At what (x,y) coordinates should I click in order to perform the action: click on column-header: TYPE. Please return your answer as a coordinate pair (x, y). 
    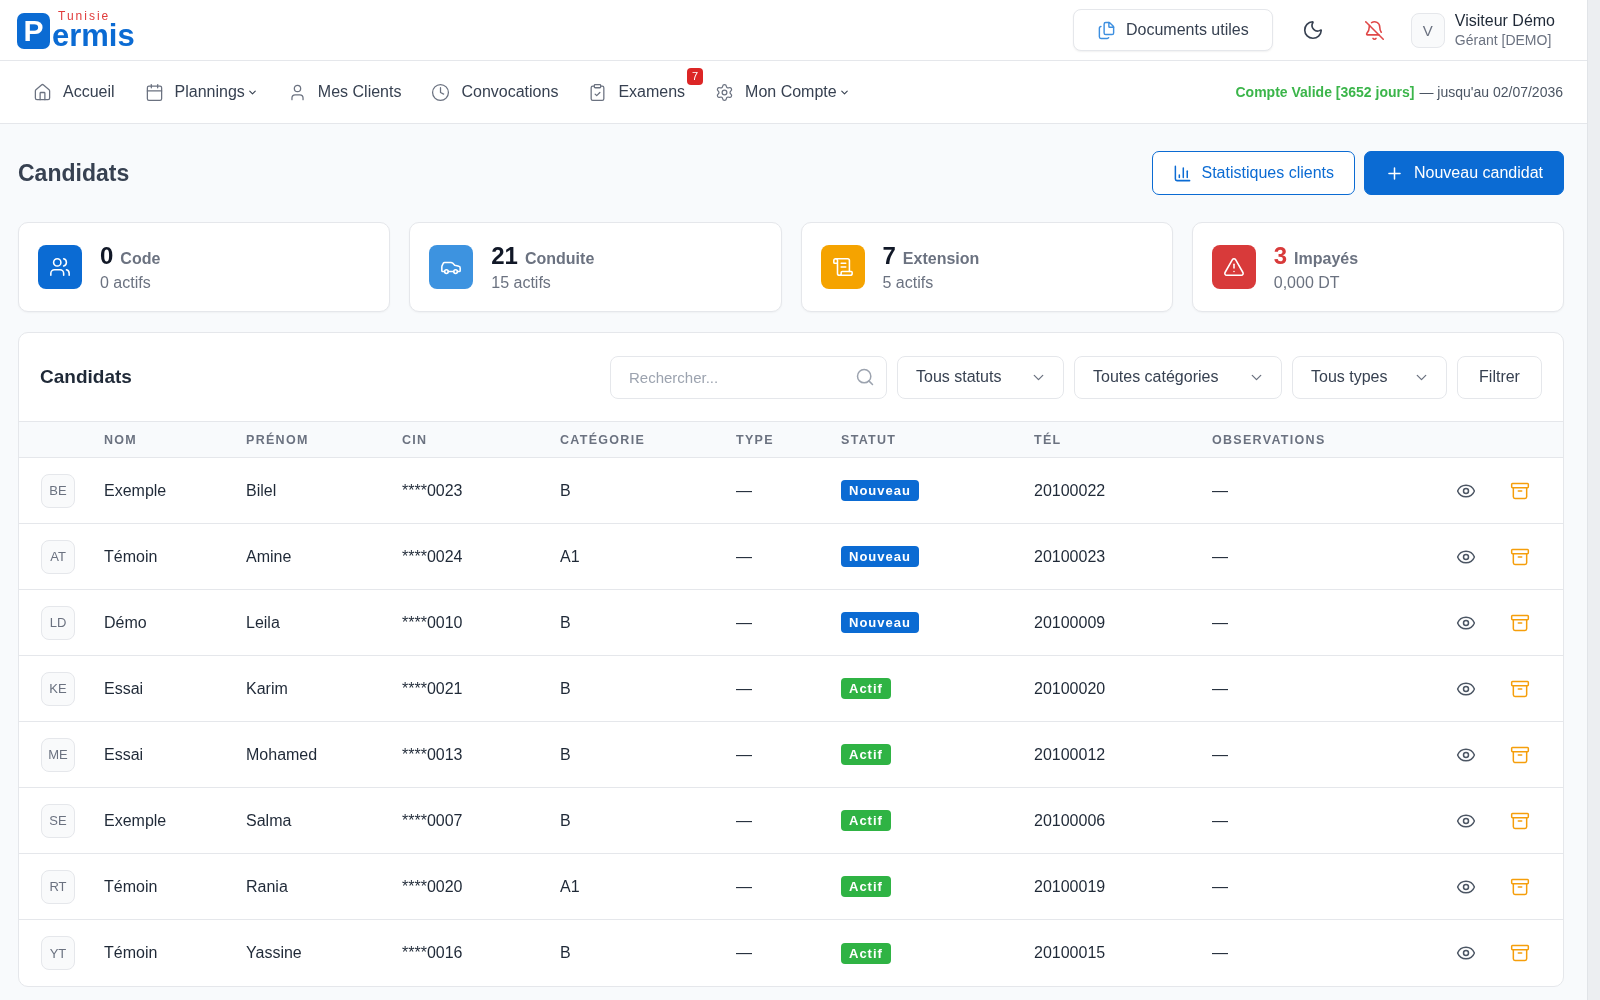
    Looking at the image, I should click on (755, 439).